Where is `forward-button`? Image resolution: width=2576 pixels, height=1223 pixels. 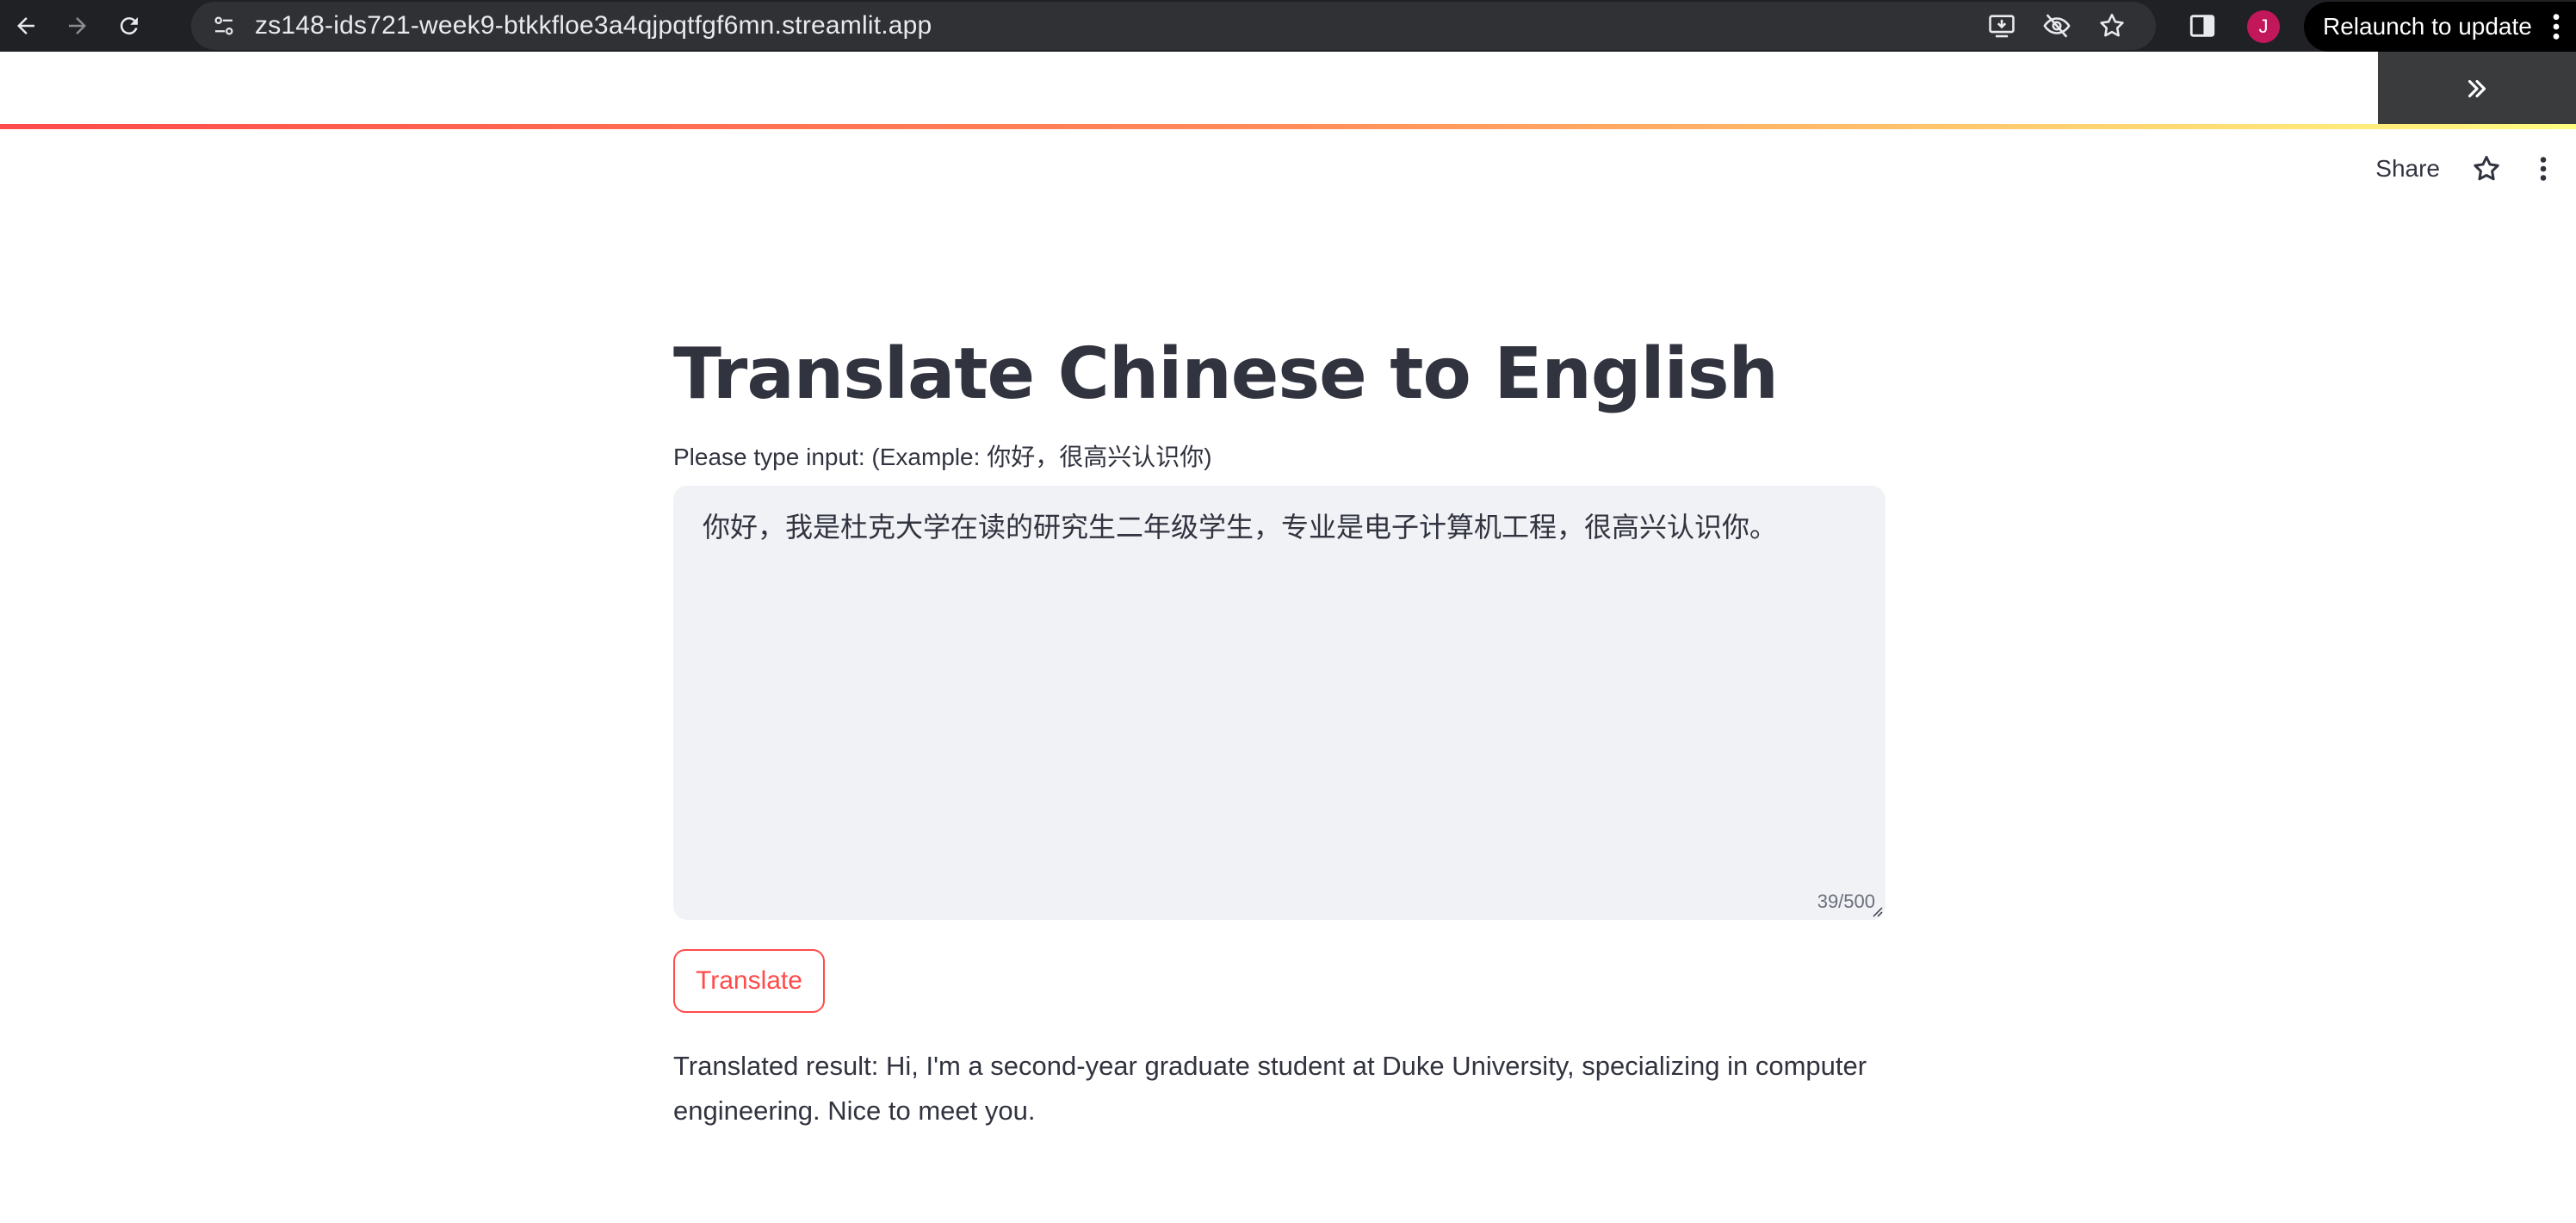
forward-button is located at coordinates (78, 26).